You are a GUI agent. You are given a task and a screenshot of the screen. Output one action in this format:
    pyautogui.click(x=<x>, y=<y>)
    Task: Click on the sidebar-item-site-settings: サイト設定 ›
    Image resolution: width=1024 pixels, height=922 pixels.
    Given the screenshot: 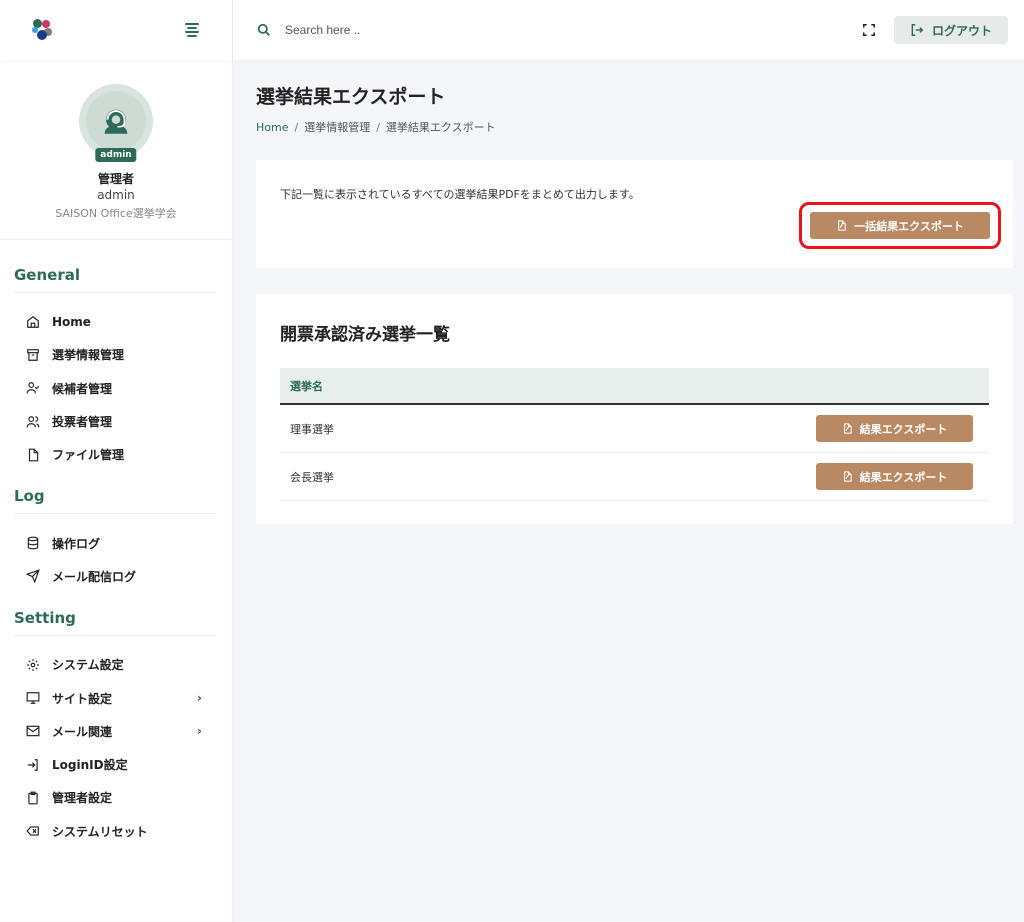 What is the action you would take?
    pyautogui.click(x=116, y=697)
    